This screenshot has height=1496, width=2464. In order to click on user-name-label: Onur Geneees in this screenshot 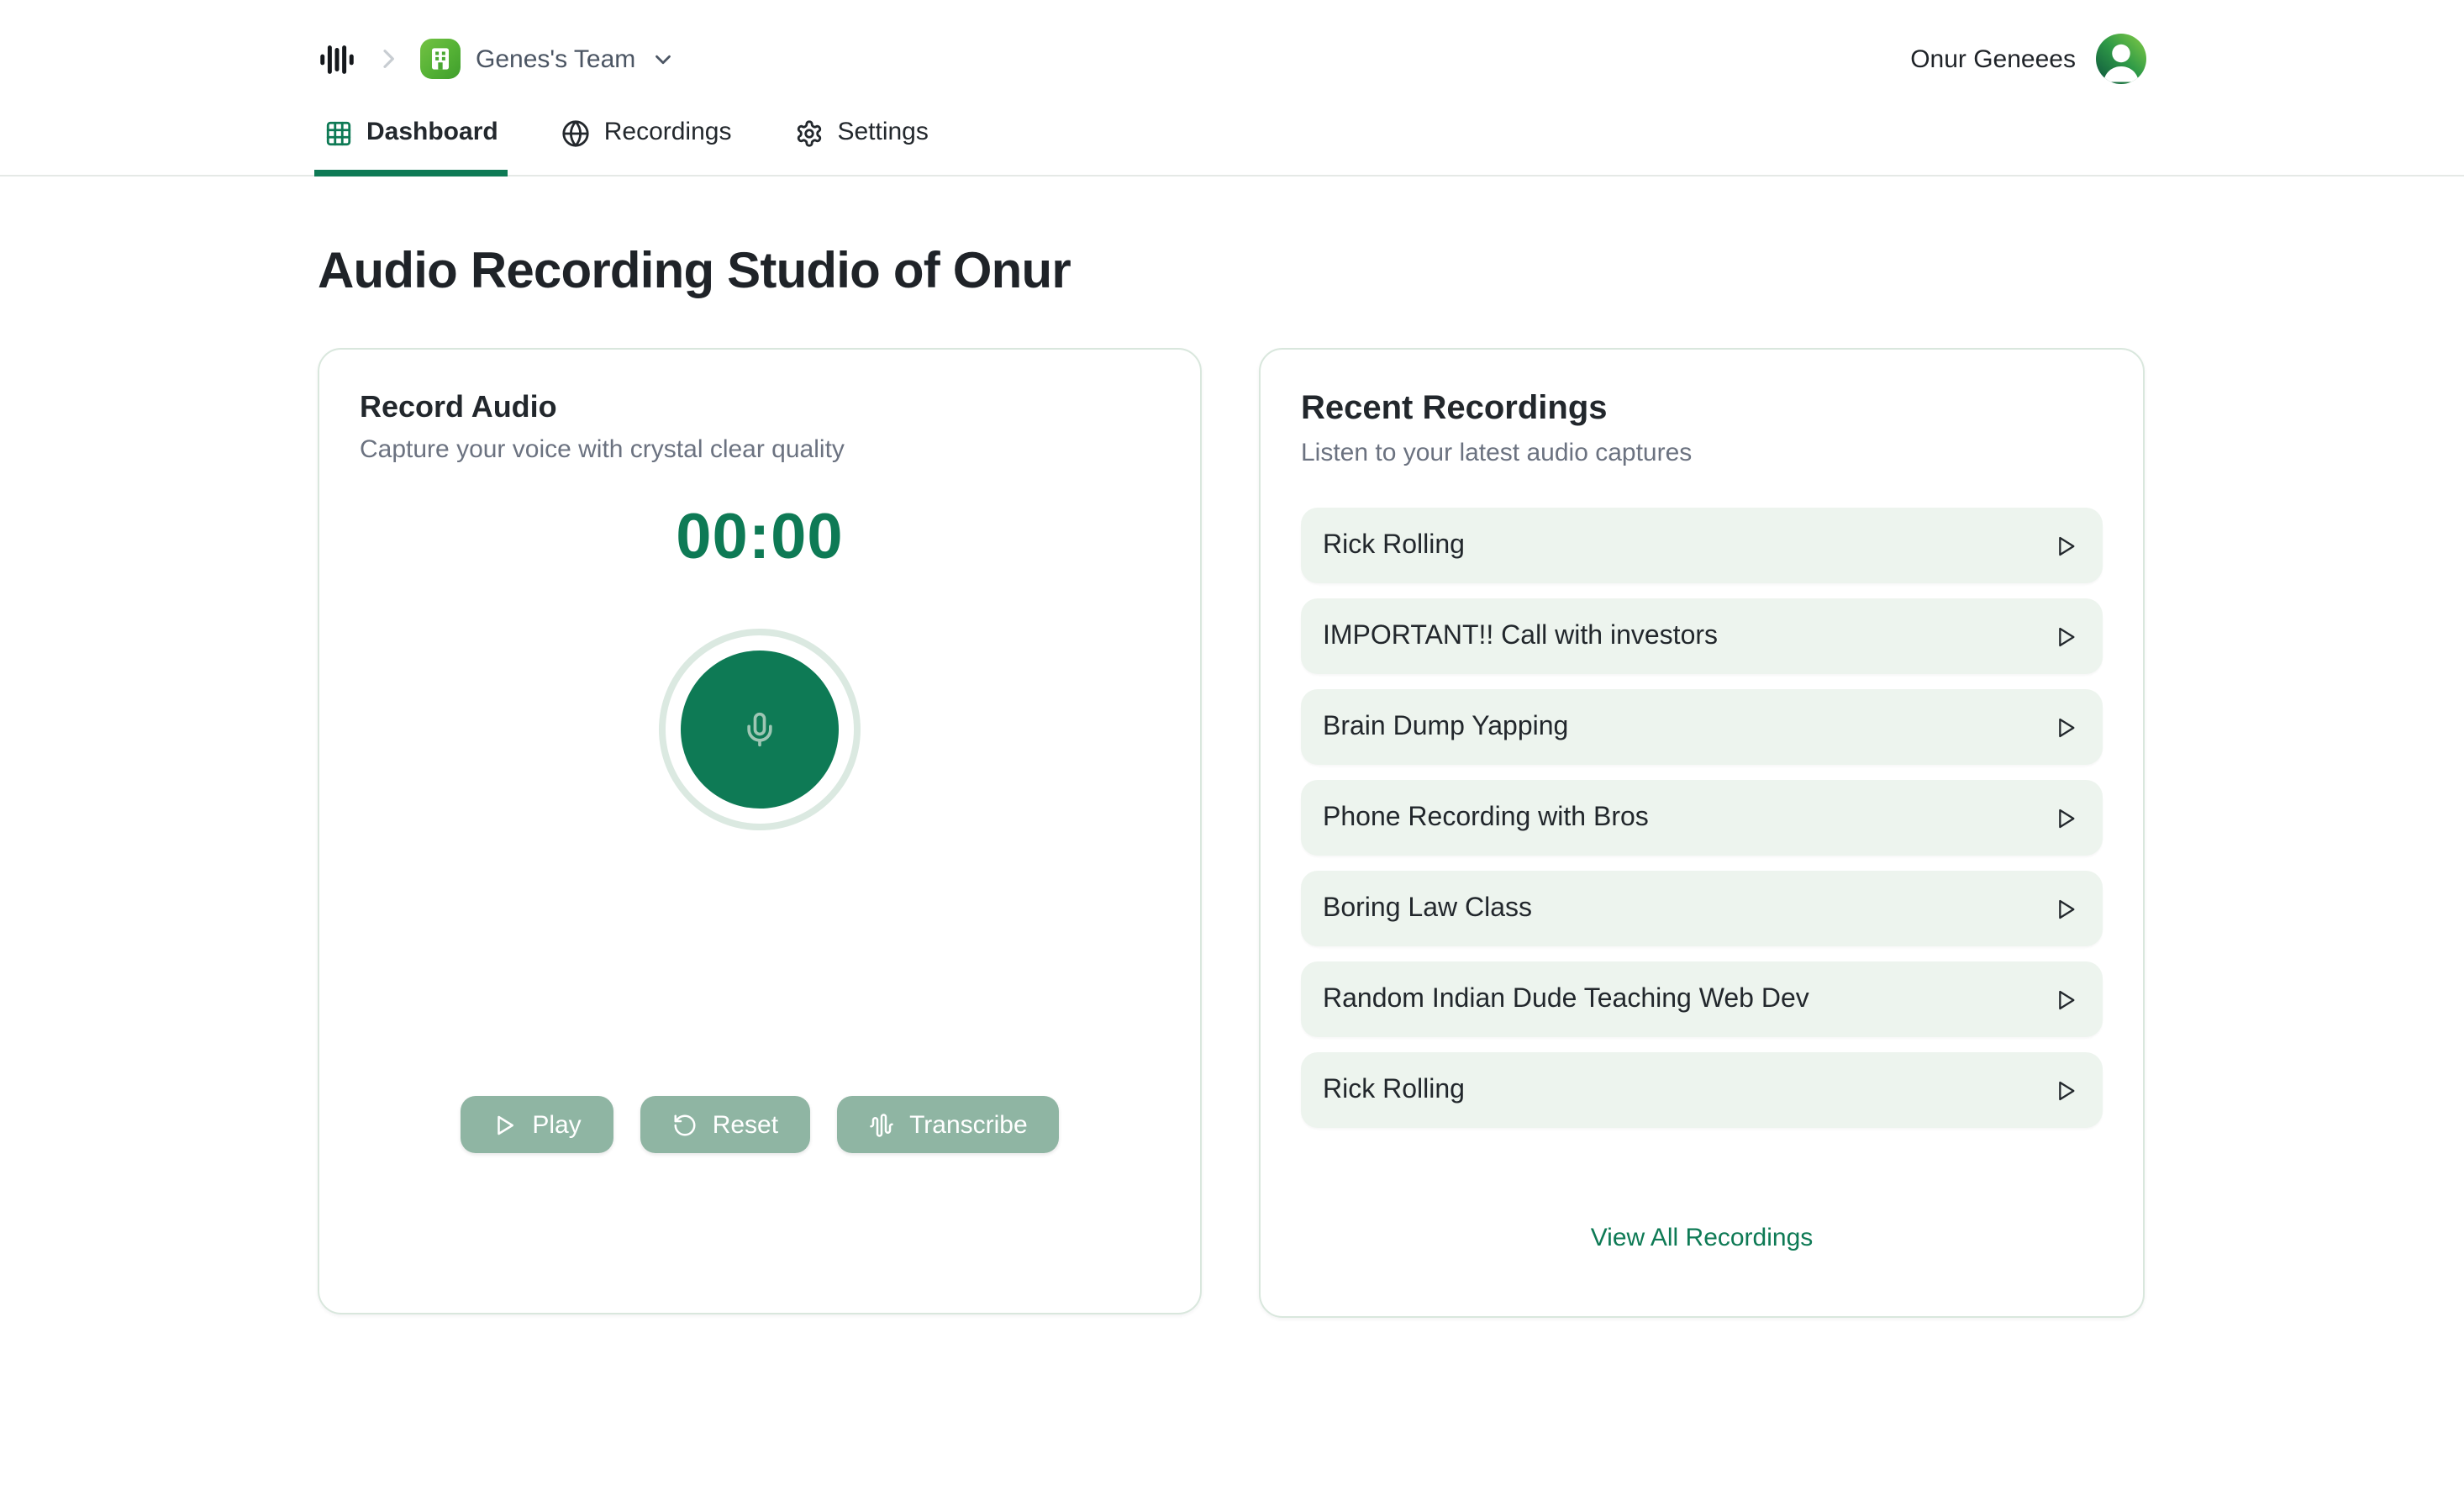, I will do `click(1993, 59)`.